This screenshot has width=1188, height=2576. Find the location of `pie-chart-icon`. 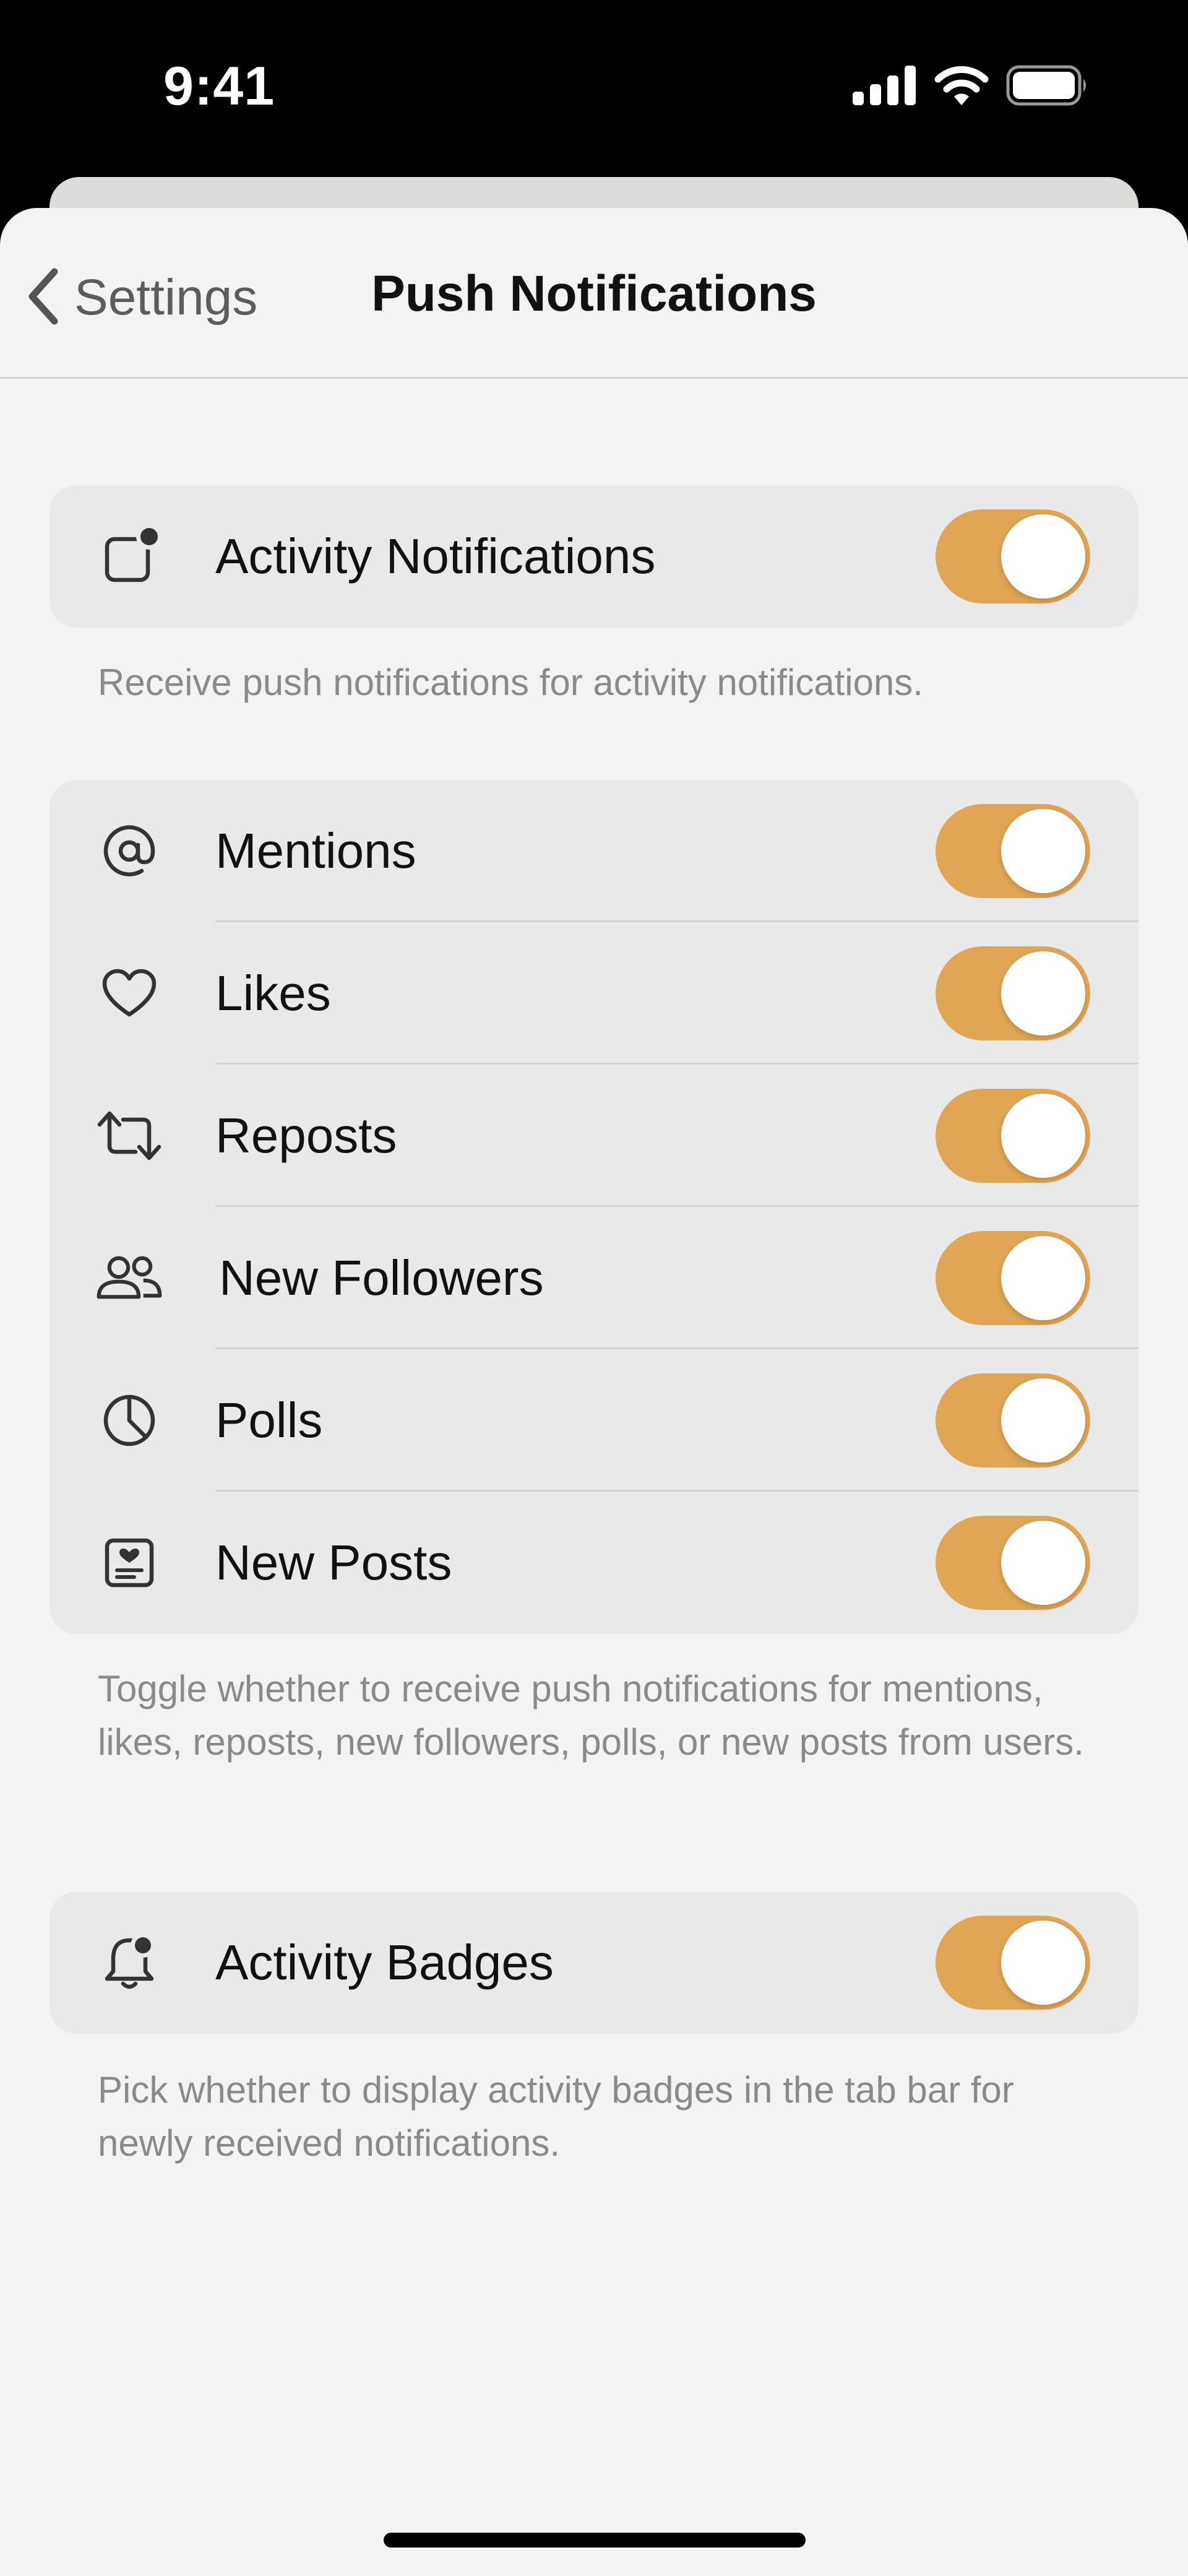

pie-chart-icon is located at coordinates (129, 1420).